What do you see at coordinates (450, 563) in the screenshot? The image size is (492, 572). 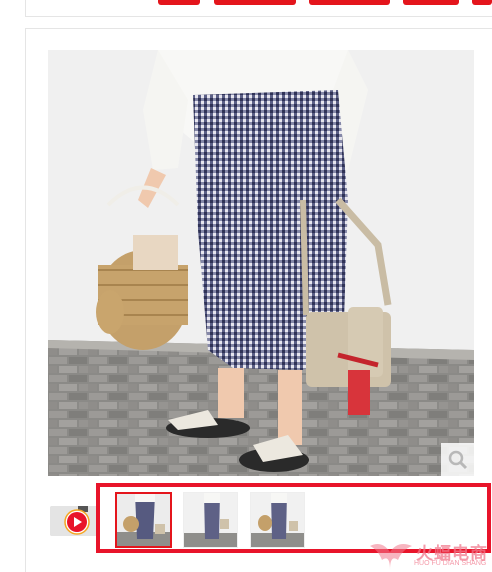 I see `watermark-subtext: HUO FU DIAN SHANG` at bounding box center [450, 563].